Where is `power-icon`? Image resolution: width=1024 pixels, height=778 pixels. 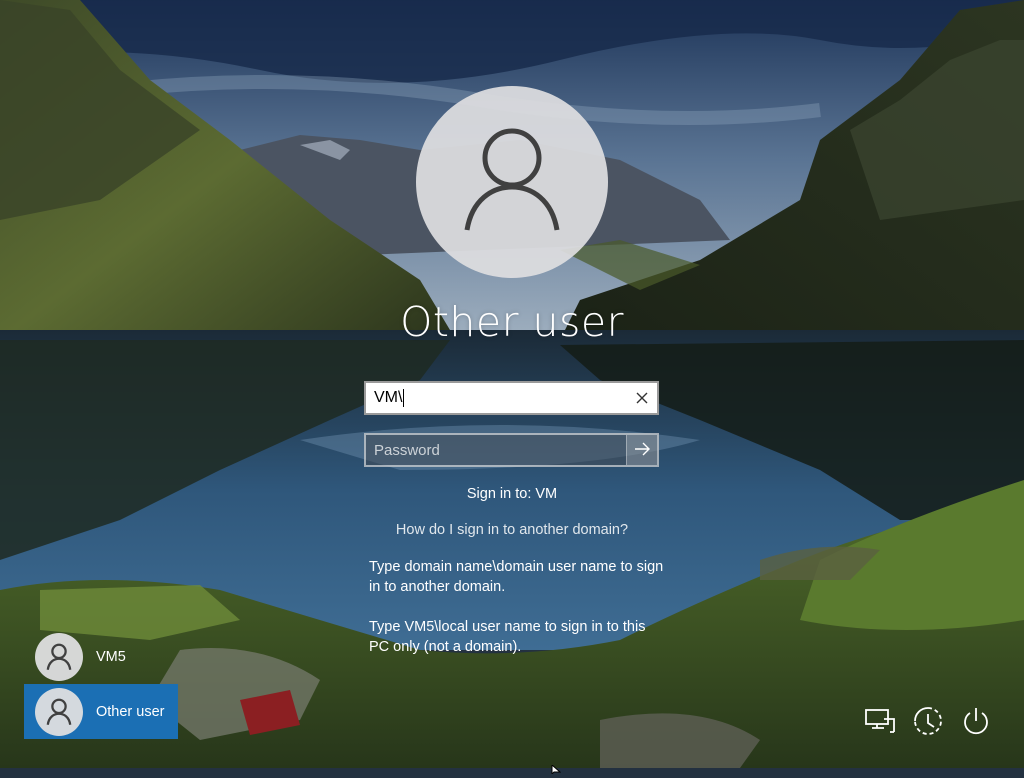 power-icon is located at coordinates (976, 723).